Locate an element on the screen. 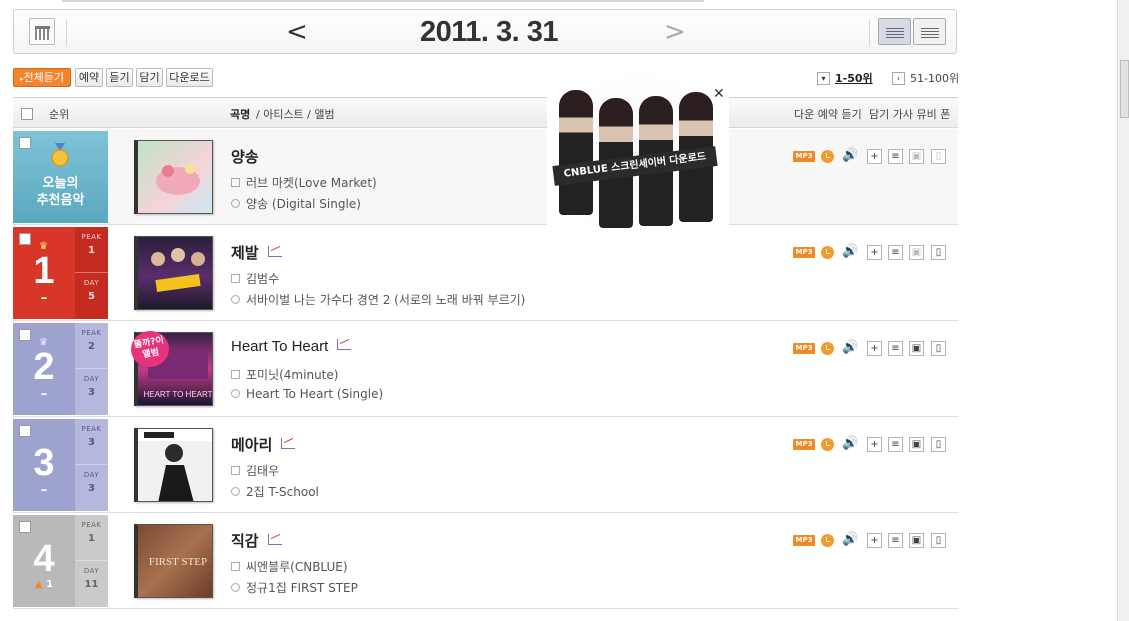  artist-name: 씨엔블루(CNBLUE) is located at coordinates (289, 566).